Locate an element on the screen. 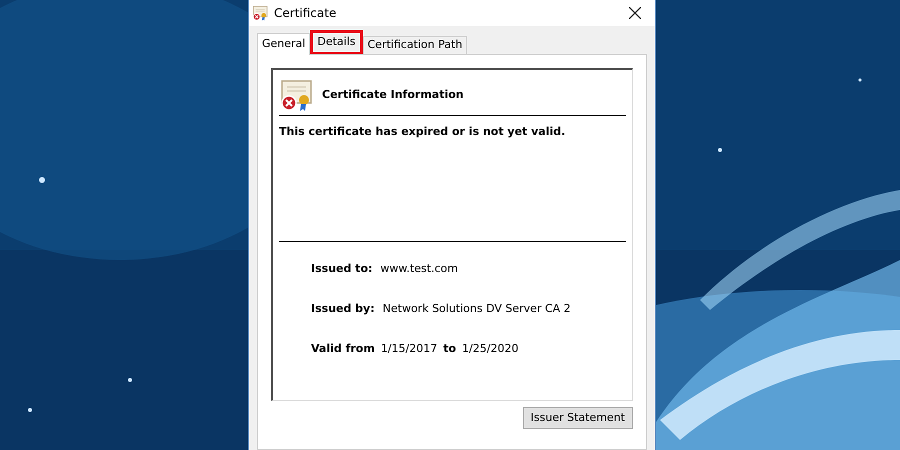 The width and height of the screenshot is (900, 450). close-icon is located at coordinates (635, 13).